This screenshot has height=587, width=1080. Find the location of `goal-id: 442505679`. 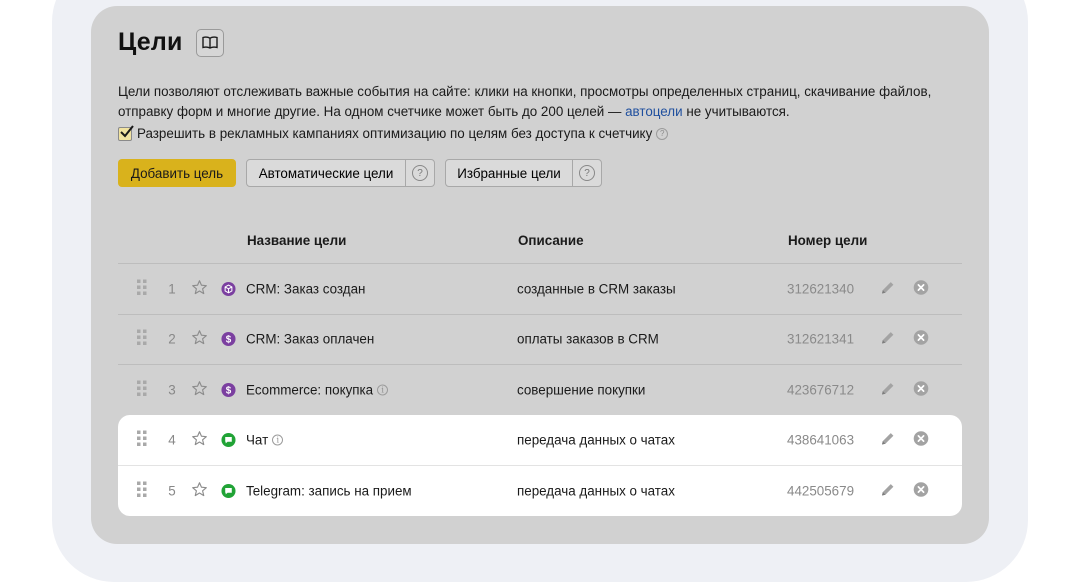

goal-id: 442505679 is located at coordinates (821, 491).